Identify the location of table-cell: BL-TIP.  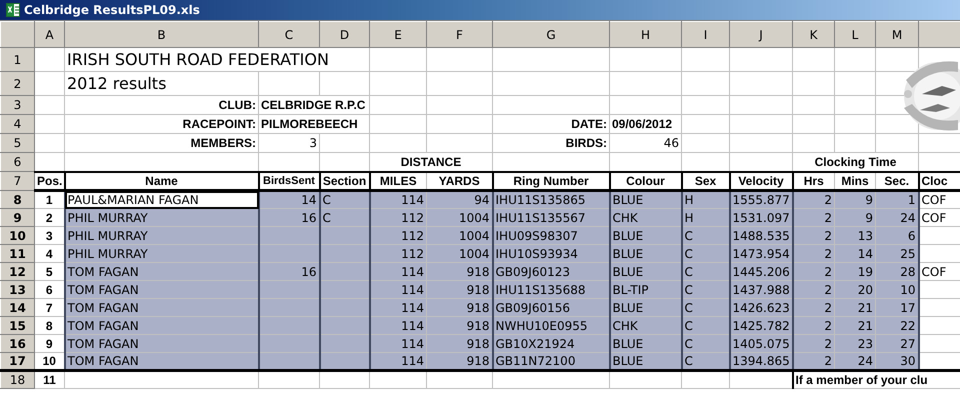
(630, 289).